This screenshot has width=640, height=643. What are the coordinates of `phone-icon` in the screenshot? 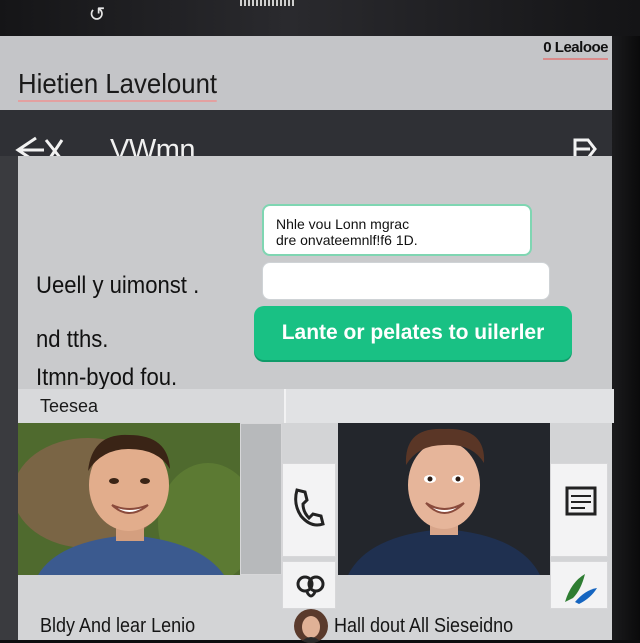 It's located at (309, 507).